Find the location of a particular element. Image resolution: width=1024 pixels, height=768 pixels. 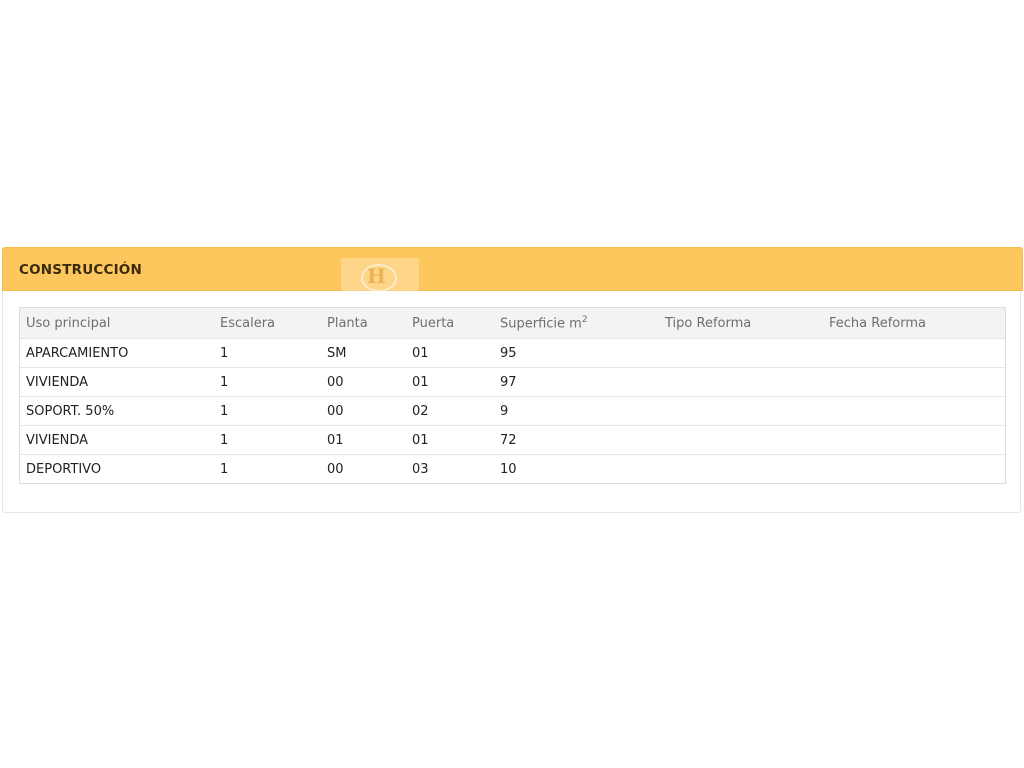

table-row: DEPORTIVO 1 00 03 10 is located at coordinates (512, 469).